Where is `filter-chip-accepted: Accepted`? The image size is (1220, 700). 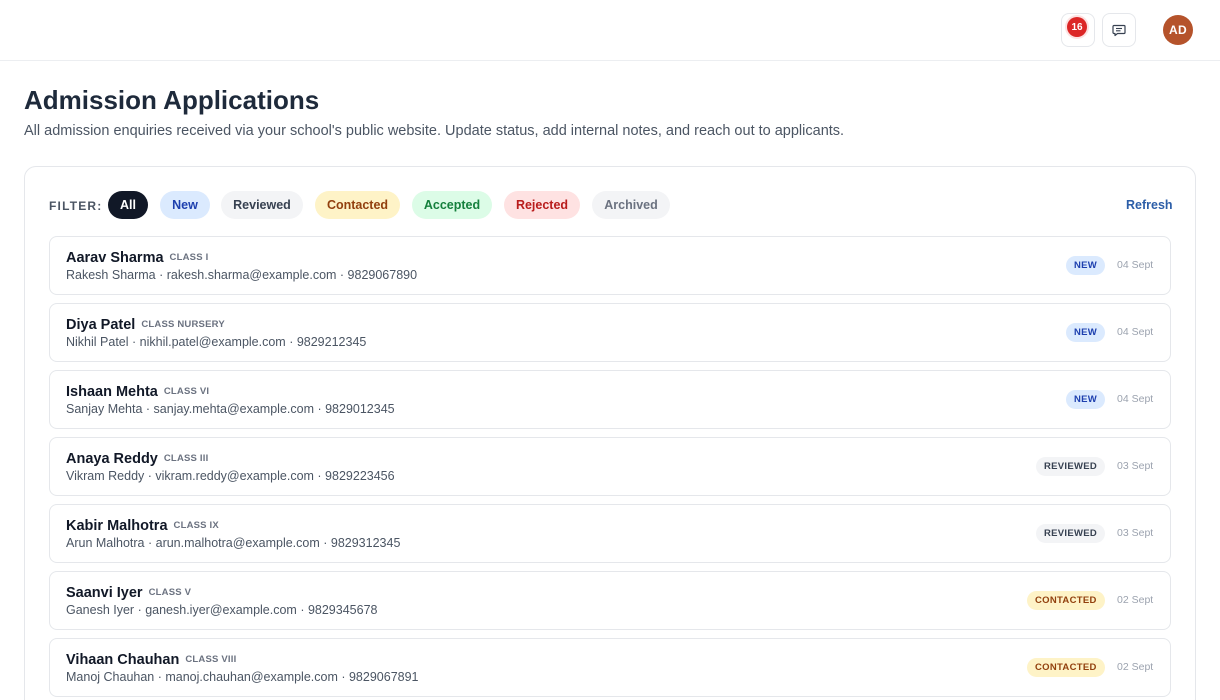 filter-chip-accepted: Accepted is located at coordinates (452, 205).